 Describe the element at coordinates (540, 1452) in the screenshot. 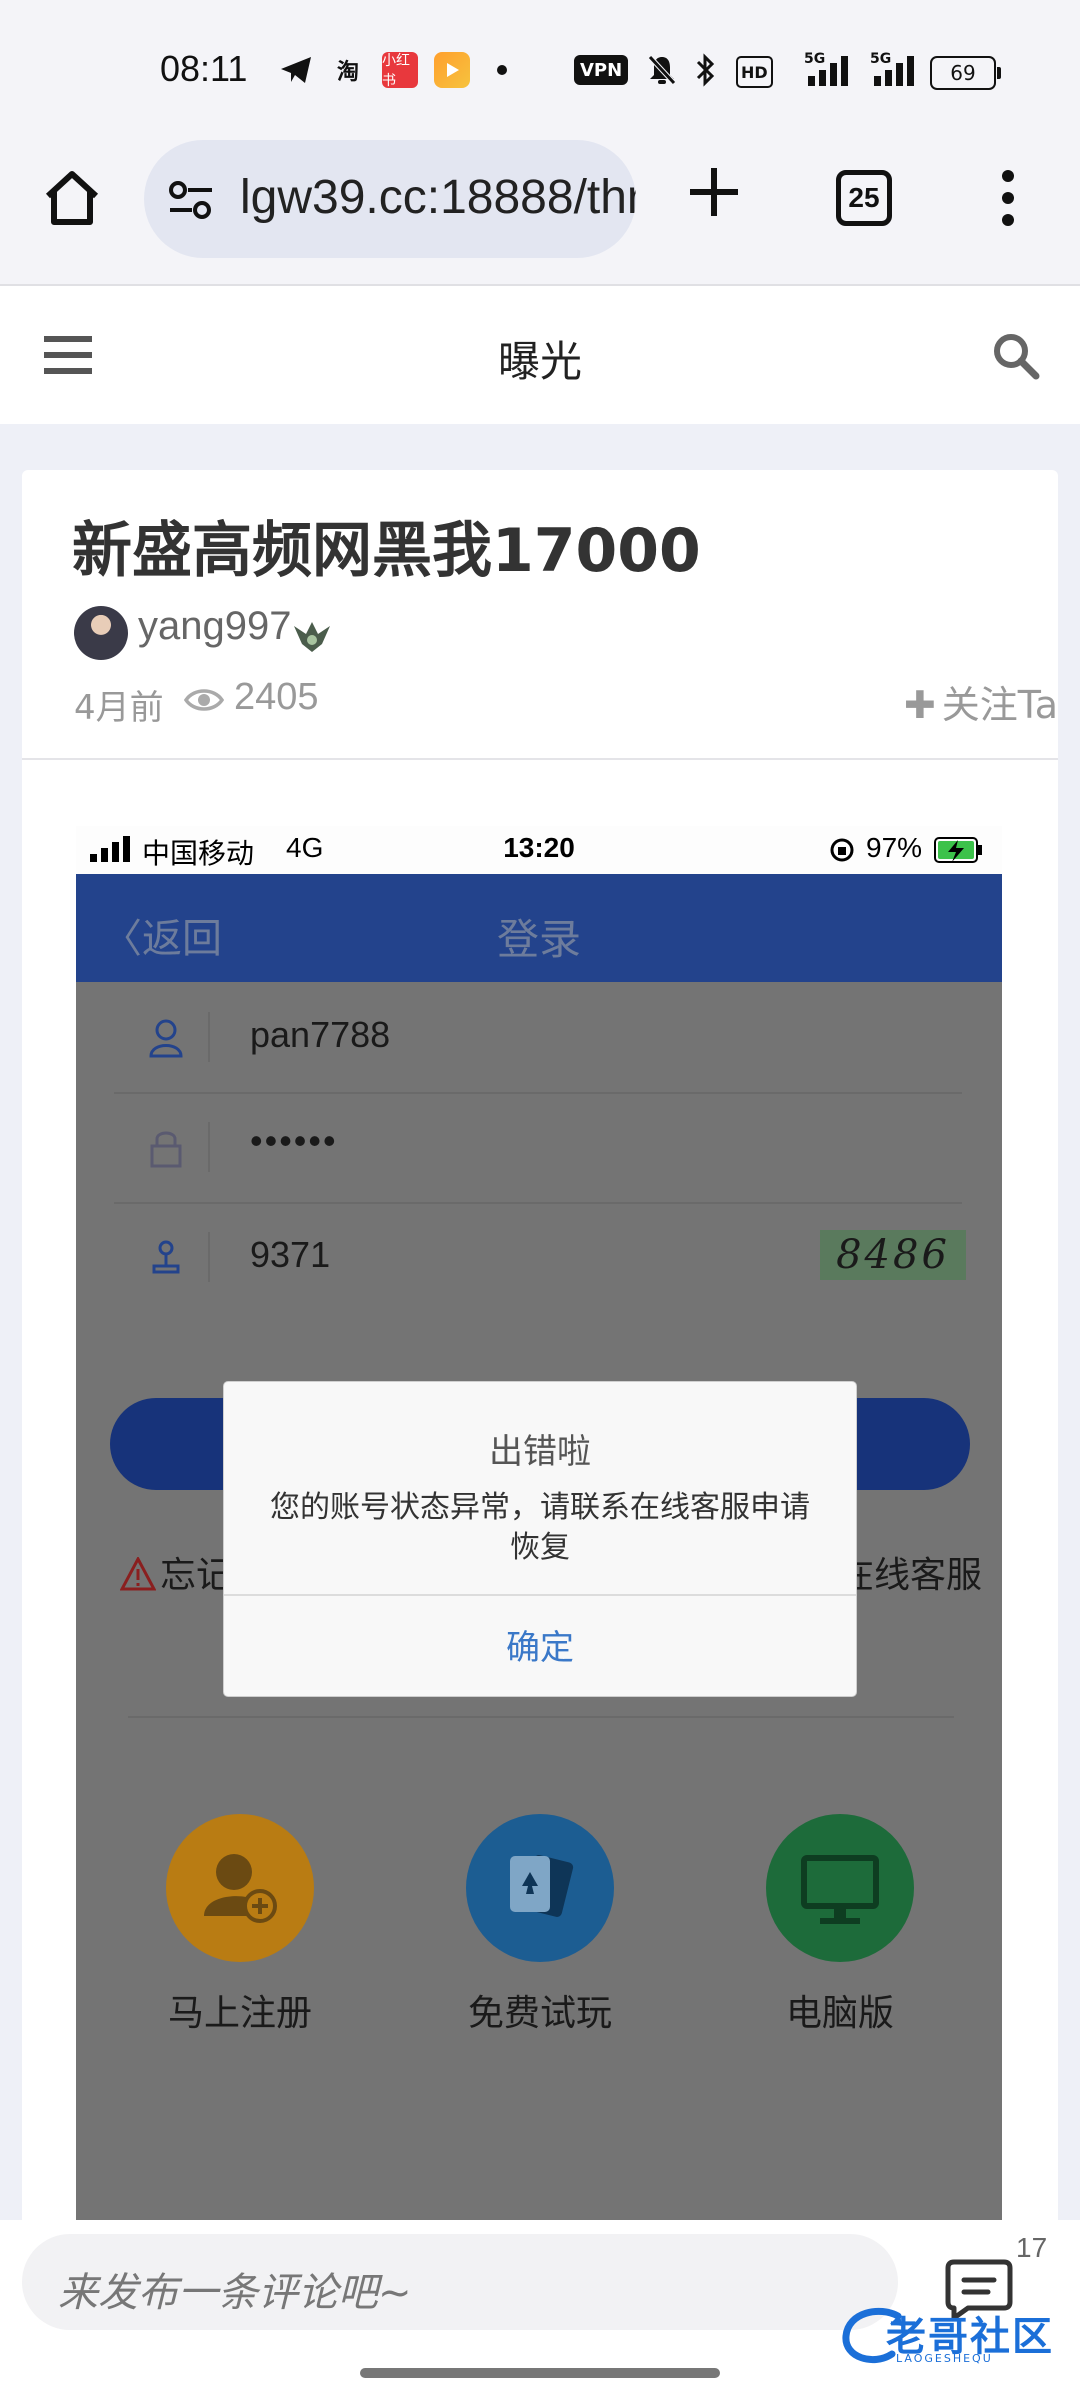

I see `dialog-title: 出错啦` at that location.